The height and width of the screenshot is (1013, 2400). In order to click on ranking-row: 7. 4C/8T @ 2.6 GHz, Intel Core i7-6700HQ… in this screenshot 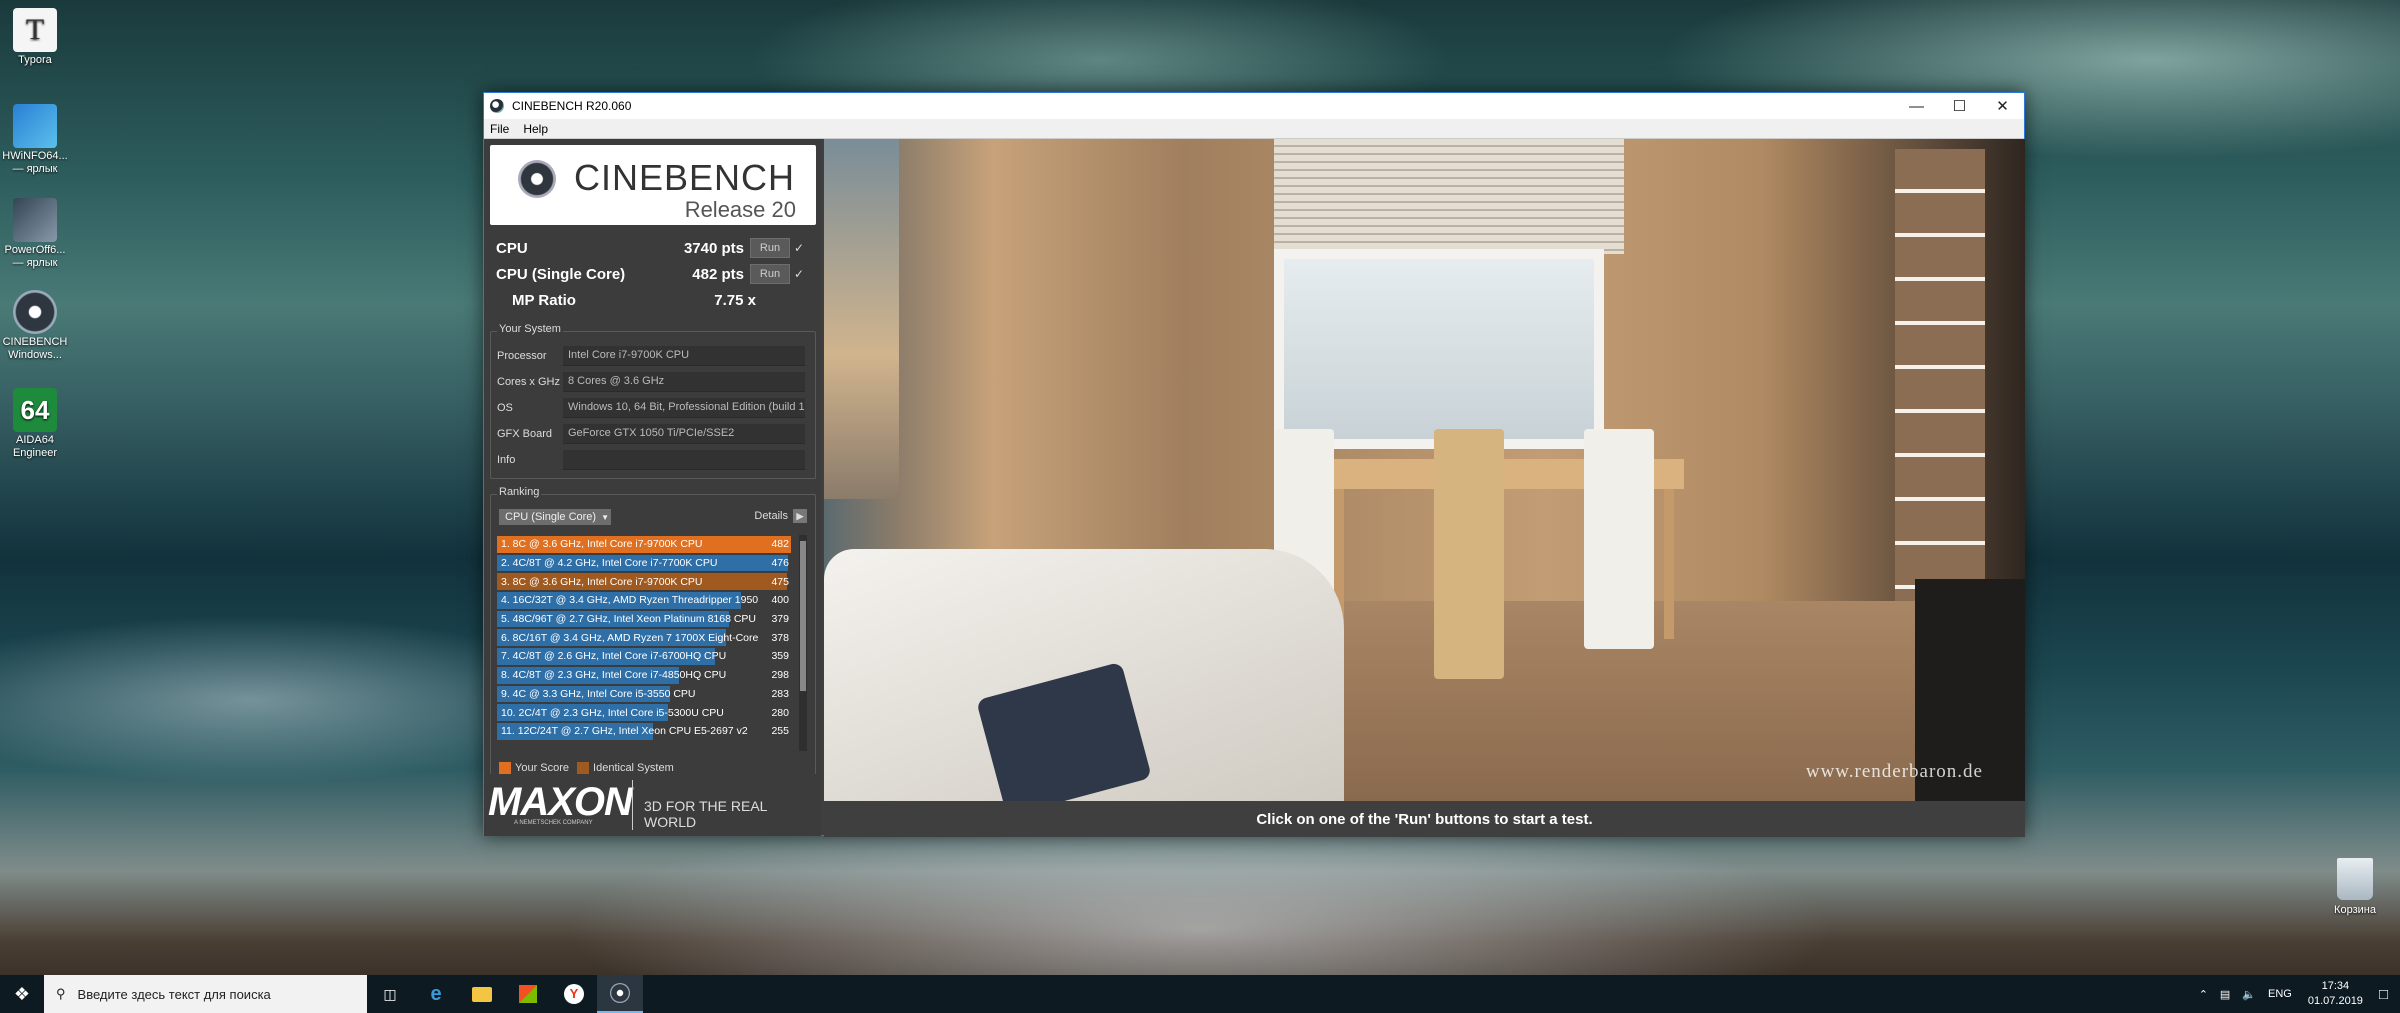, I will do `click(644, 656)`.